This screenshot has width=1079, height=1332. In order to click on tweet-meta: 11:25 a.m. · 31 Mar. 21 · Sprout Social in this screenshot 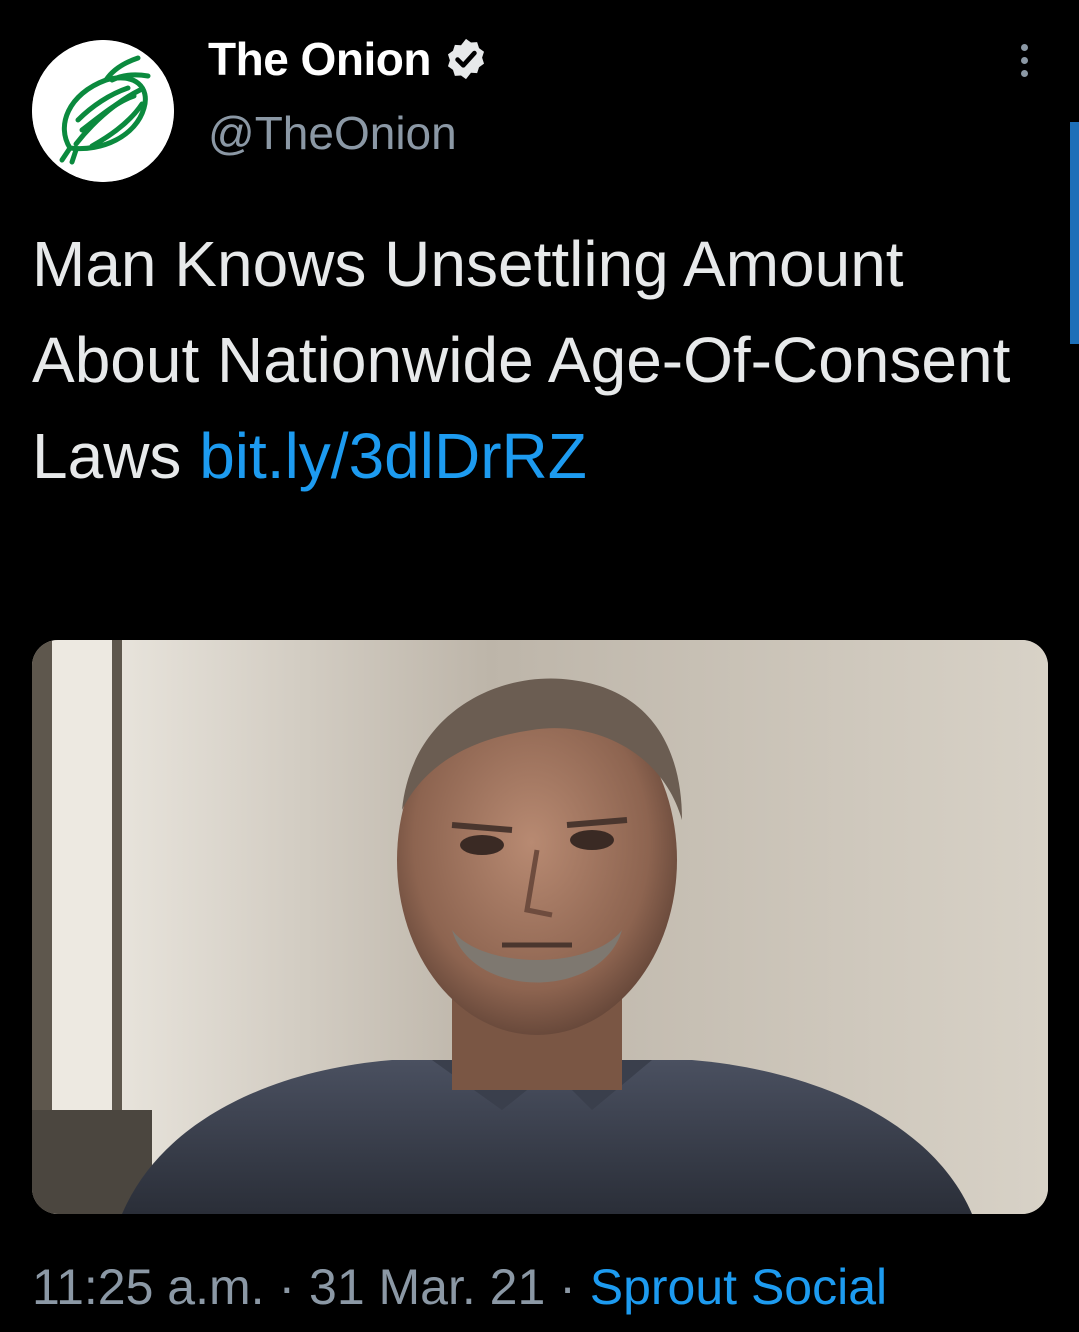, I will do `click(459, 1287)`.